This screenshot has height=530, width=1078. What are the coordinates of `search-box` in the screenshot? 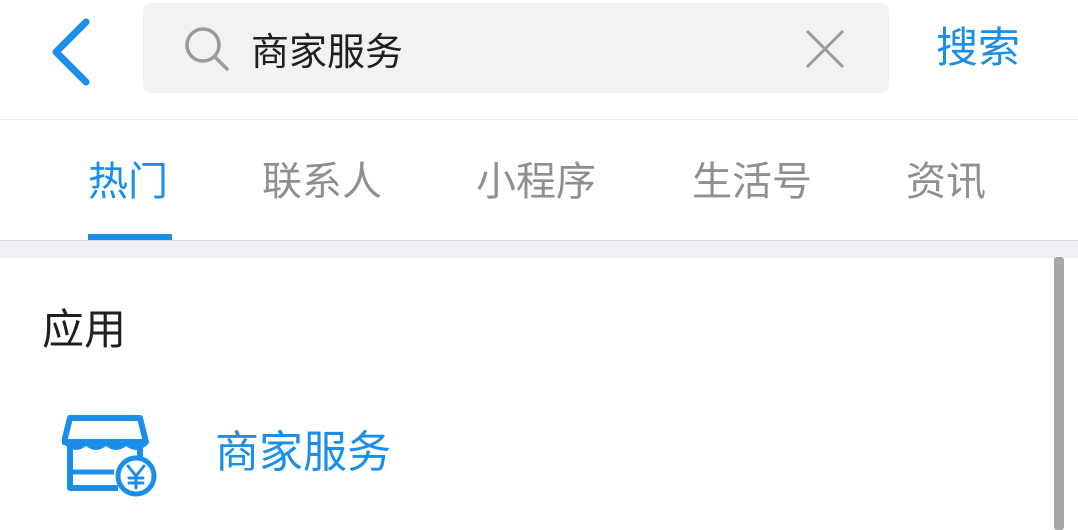 It's located at (516, 48).